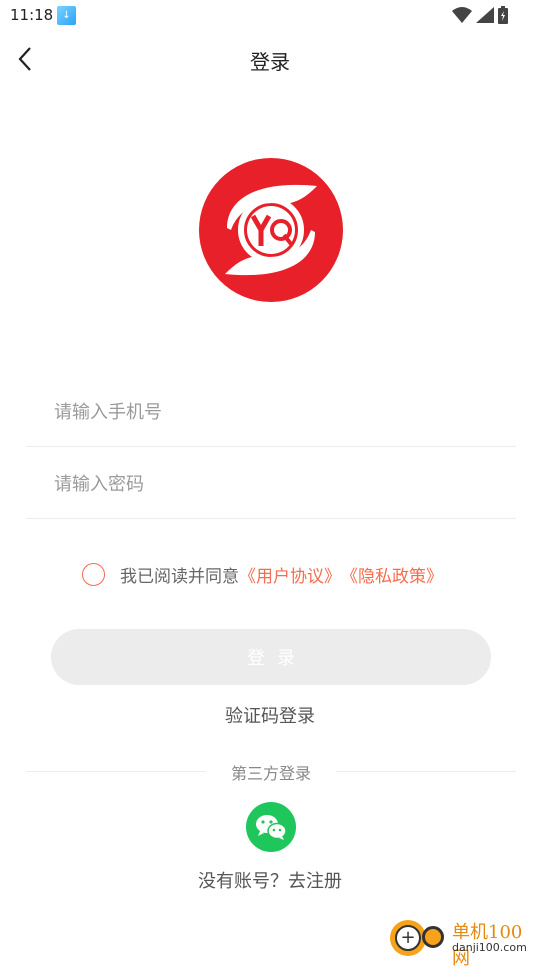 This screenshot has width=540, height=970. Describe the element at coordinates (271, 657) in the screenshot. I see `login-button: 登录` at that location.